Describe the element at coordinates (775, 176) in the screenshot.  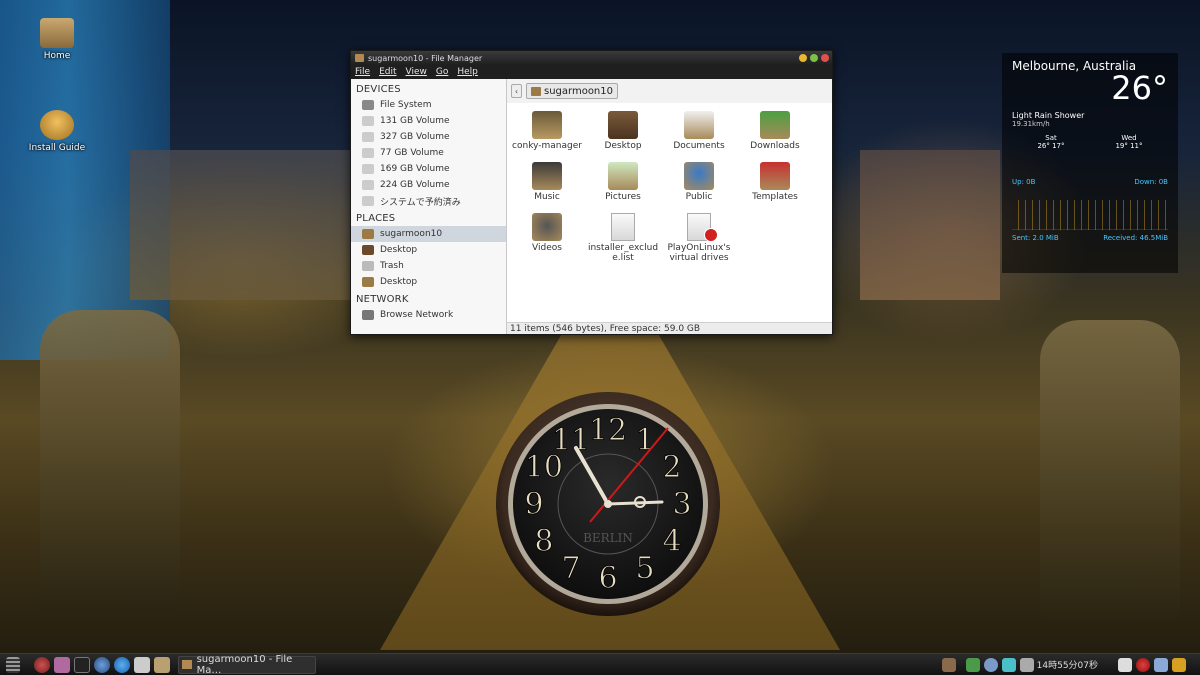
I see `templates-folder-icon` at that location.